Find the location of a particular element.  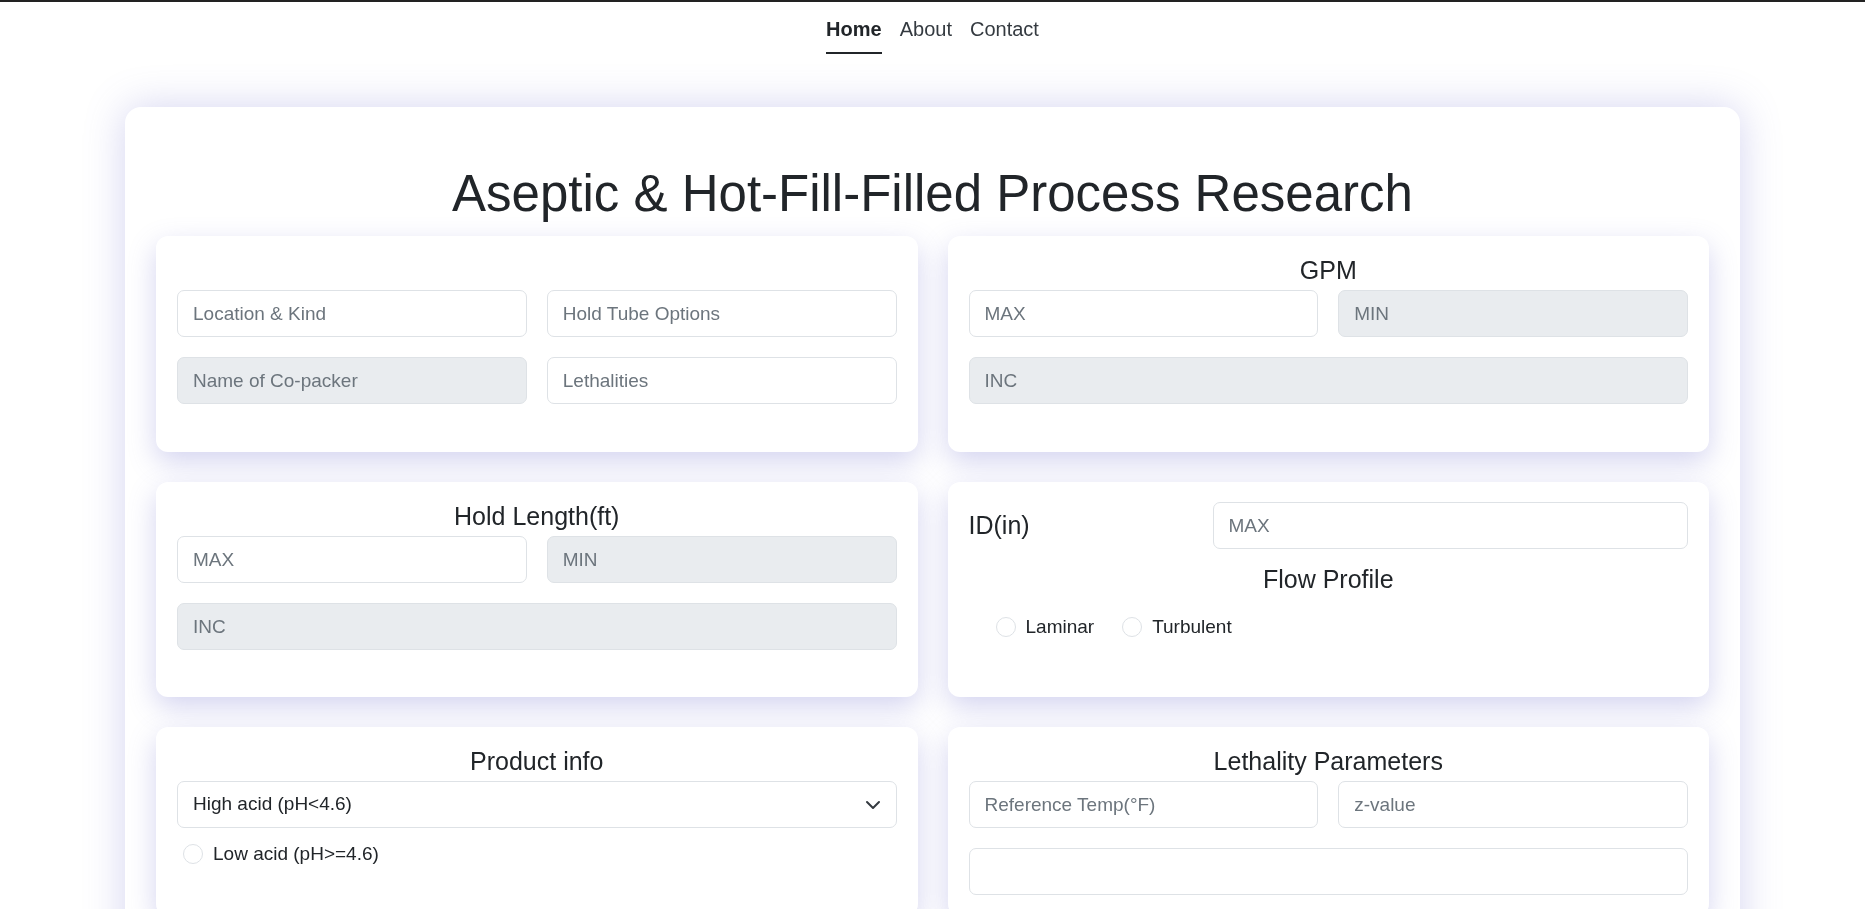

radio-label: Laminar is located at coordinates (1060, 626).